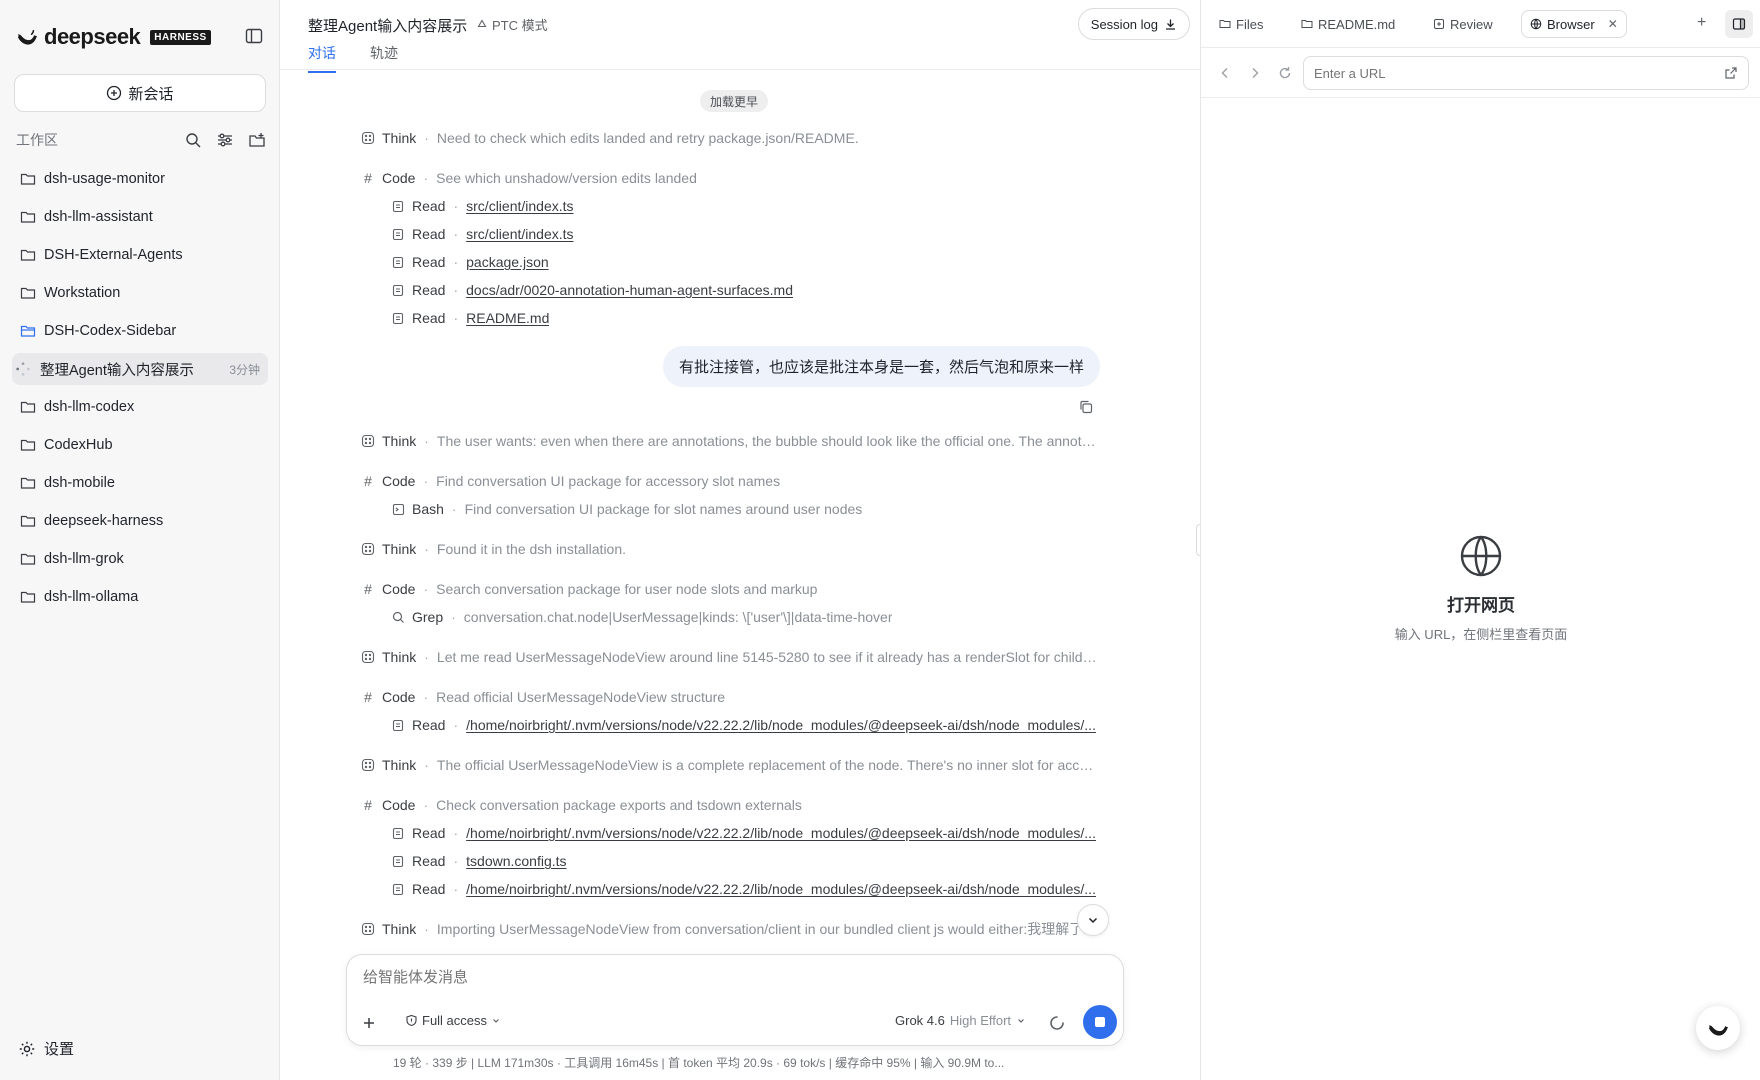 Image resolution: width=1760 pixels, height=1080 pixels. Describe the element at coordinates (140, 331) in the screenshot. I see `workspace-item-open: DSH-Codex-Sidebar` at that location.